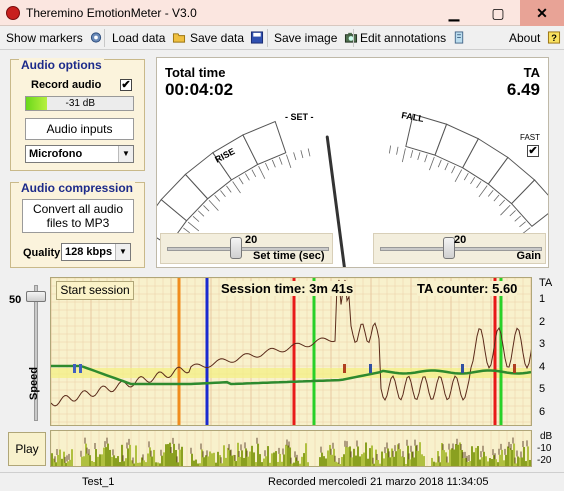  What do you see at coordinates (467, 288) in the screenshot?
I see `ta-counter-label: TA counter: 5.60` at bounding box center [467, 288].